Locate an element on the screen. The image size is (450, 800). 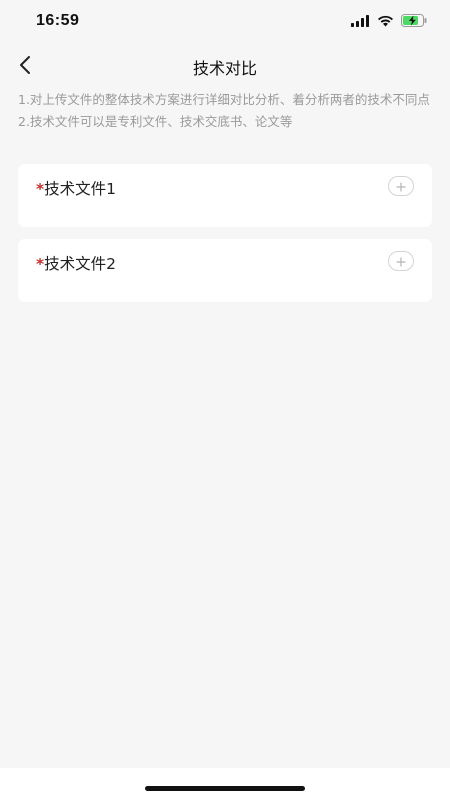
page-title: 技术对比 is located at coordinates (224, 68).